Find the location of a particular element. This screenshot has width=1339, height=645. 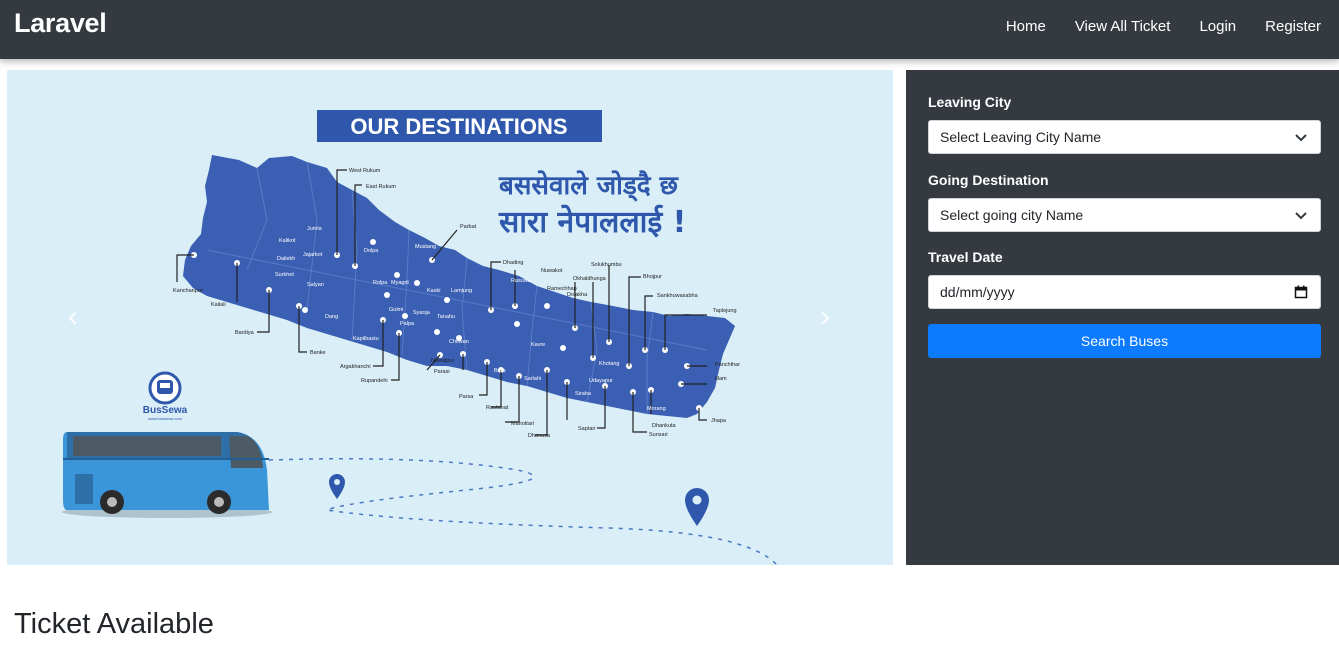

nav-links: Home View All Ticket Login Register is located at coordinates (1149, 26).